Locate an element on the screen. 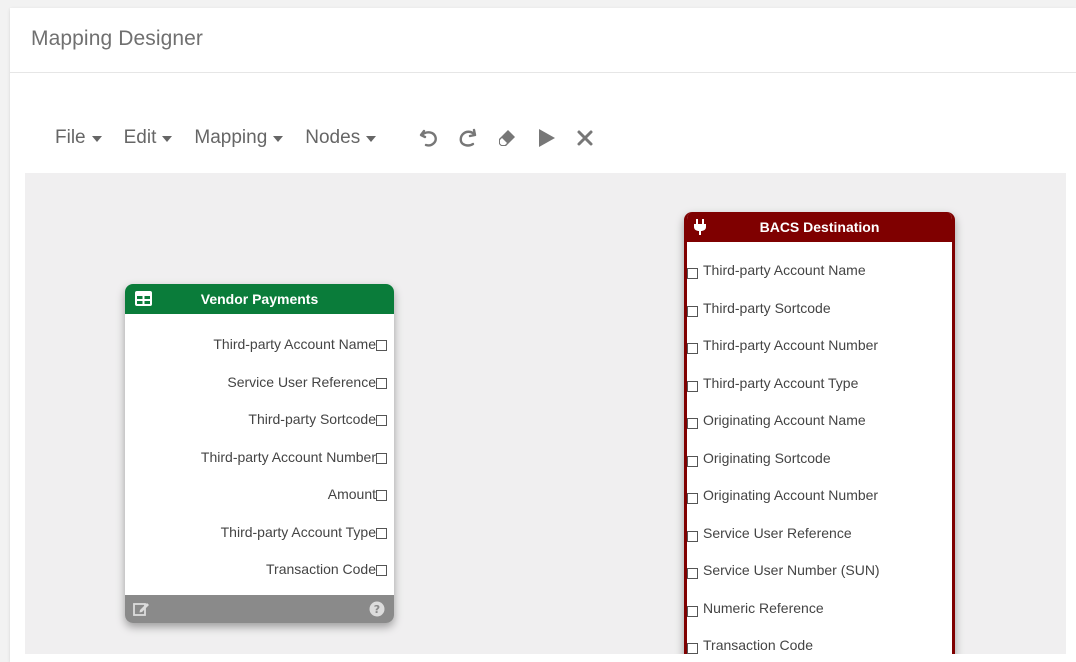 This screenshot has width=1076, height=662. redo-button is located at coordinates (468, 138).